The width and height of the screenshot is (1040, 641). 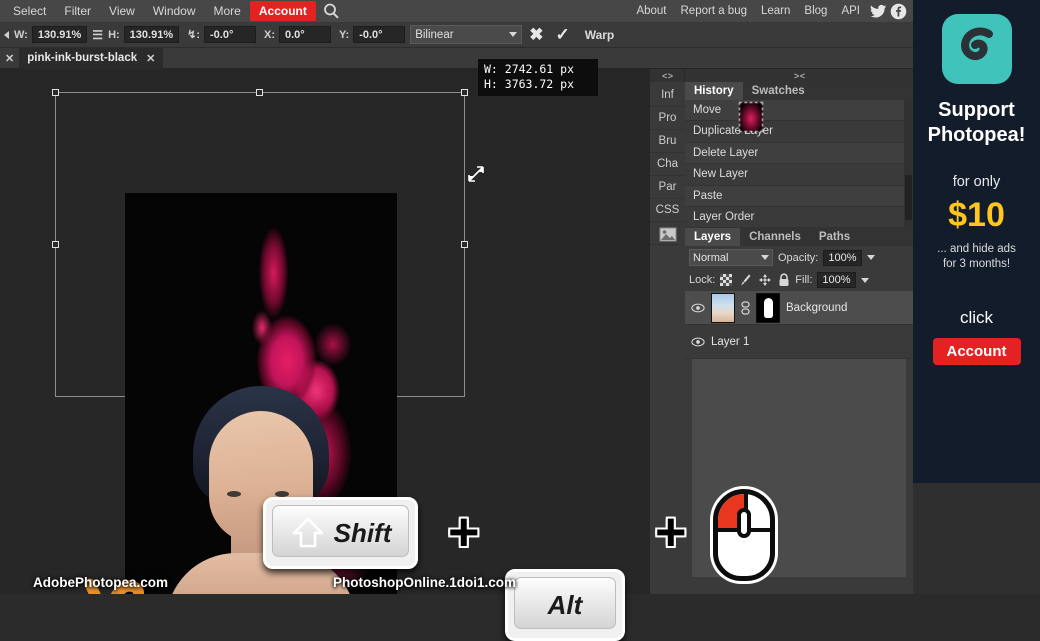 I want to click on transform-handle-top-right, so click(x=464, y=92).